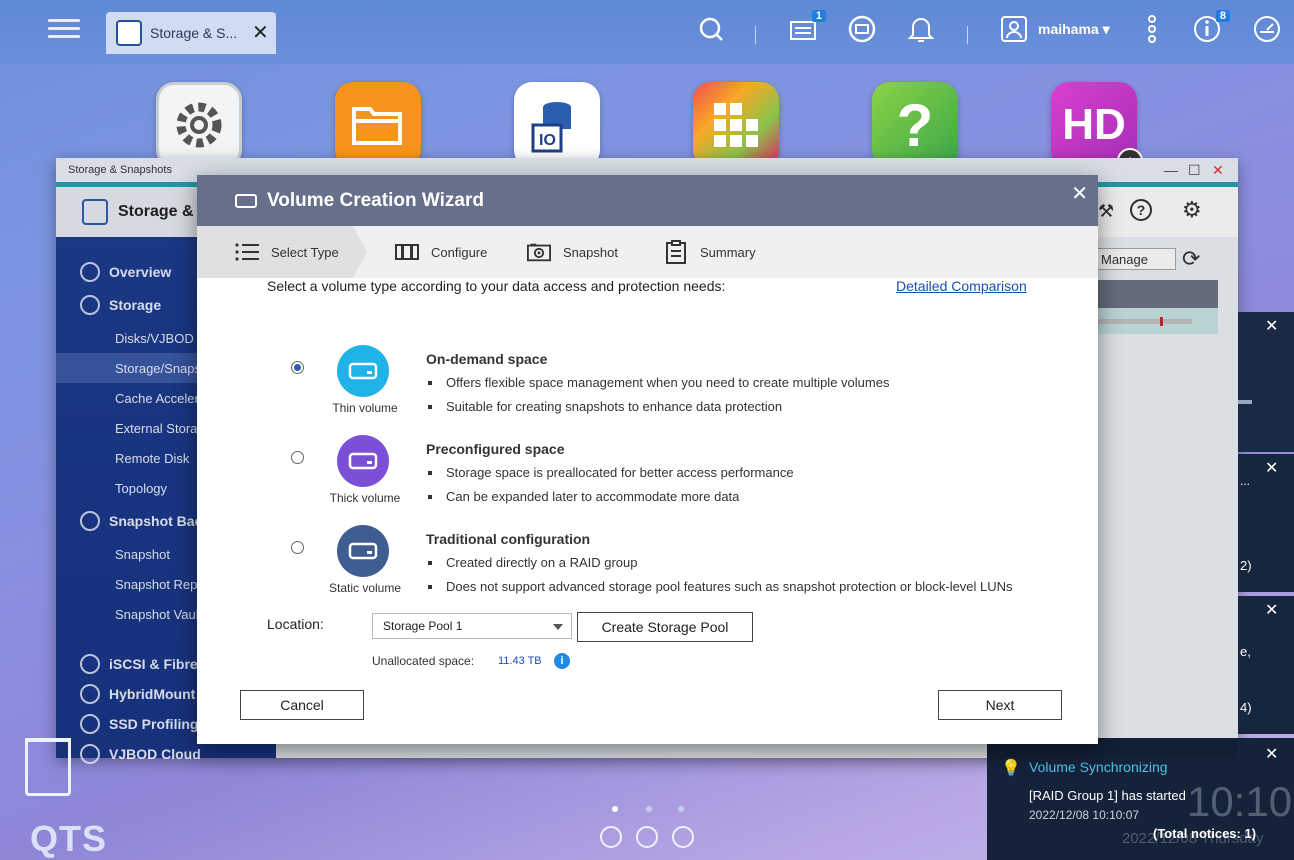 The height and width of the screenshot is (860, 1294). Describe the element at coordinates (665, 627) in the screenshot. I see `create-storage-pool-button: Create Storage Pool` at that location.